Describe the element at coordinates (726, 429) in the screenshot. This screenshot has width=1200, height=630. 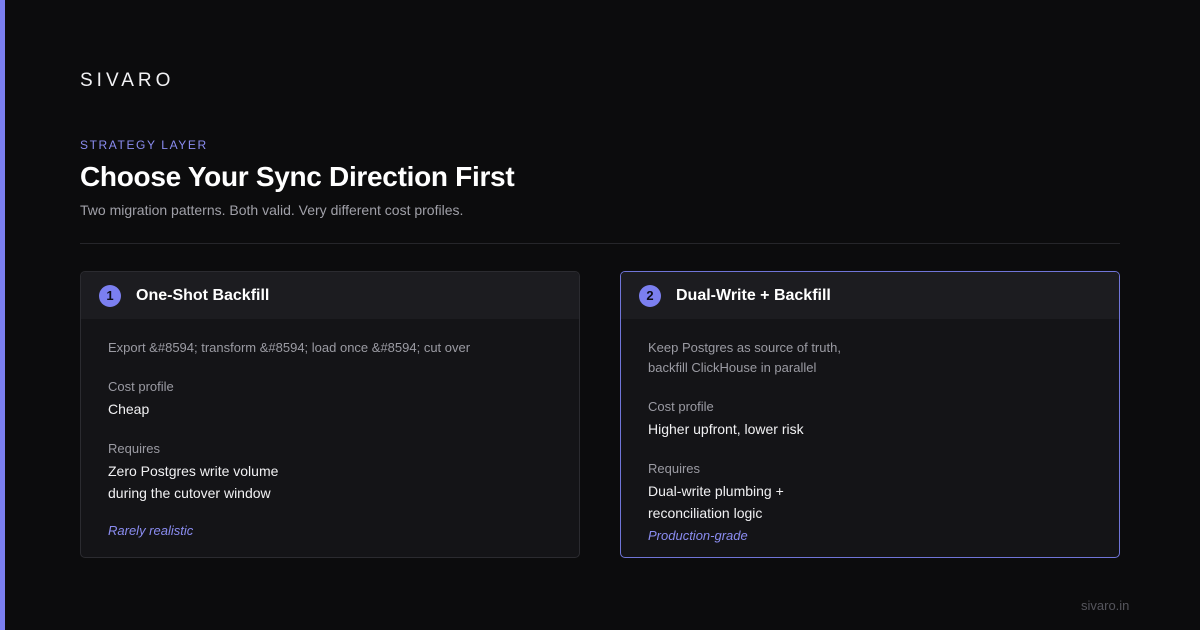
I see `cost-profile-value: Higher upfront, lower risk` at that location.